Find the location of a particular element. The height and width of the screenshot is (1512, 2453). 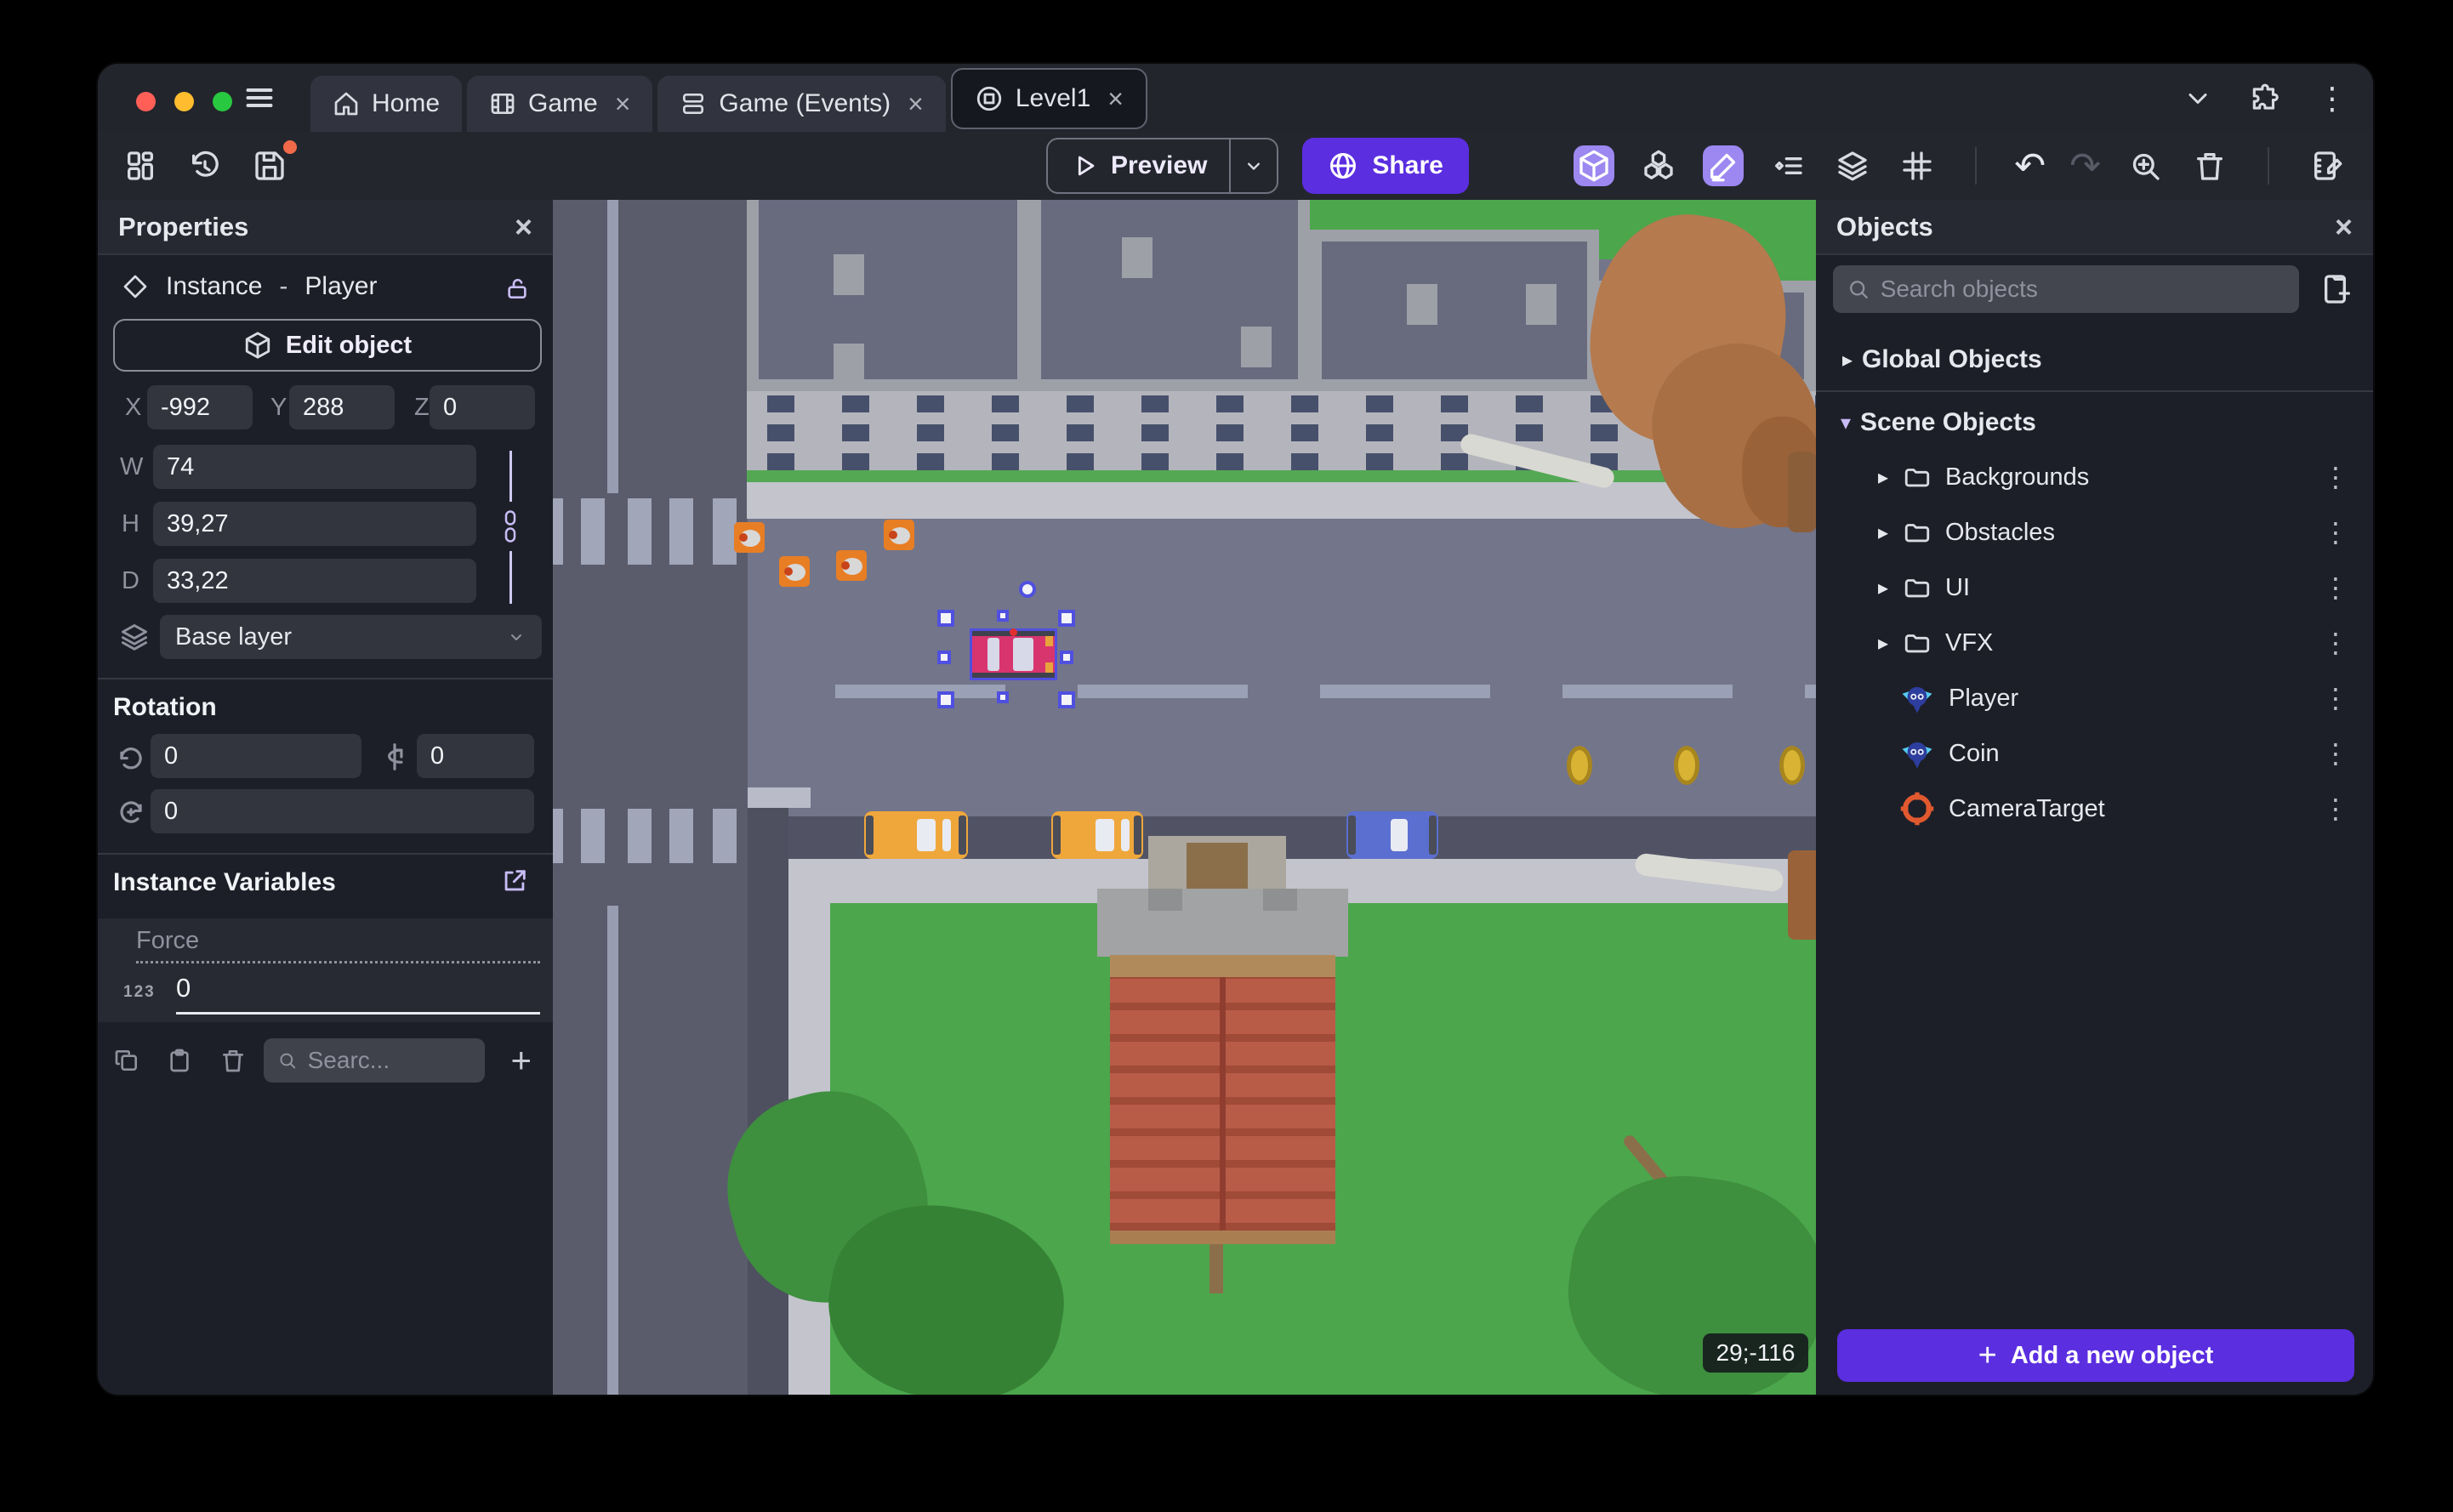

close-window-button is located at coordinates (146, 101).